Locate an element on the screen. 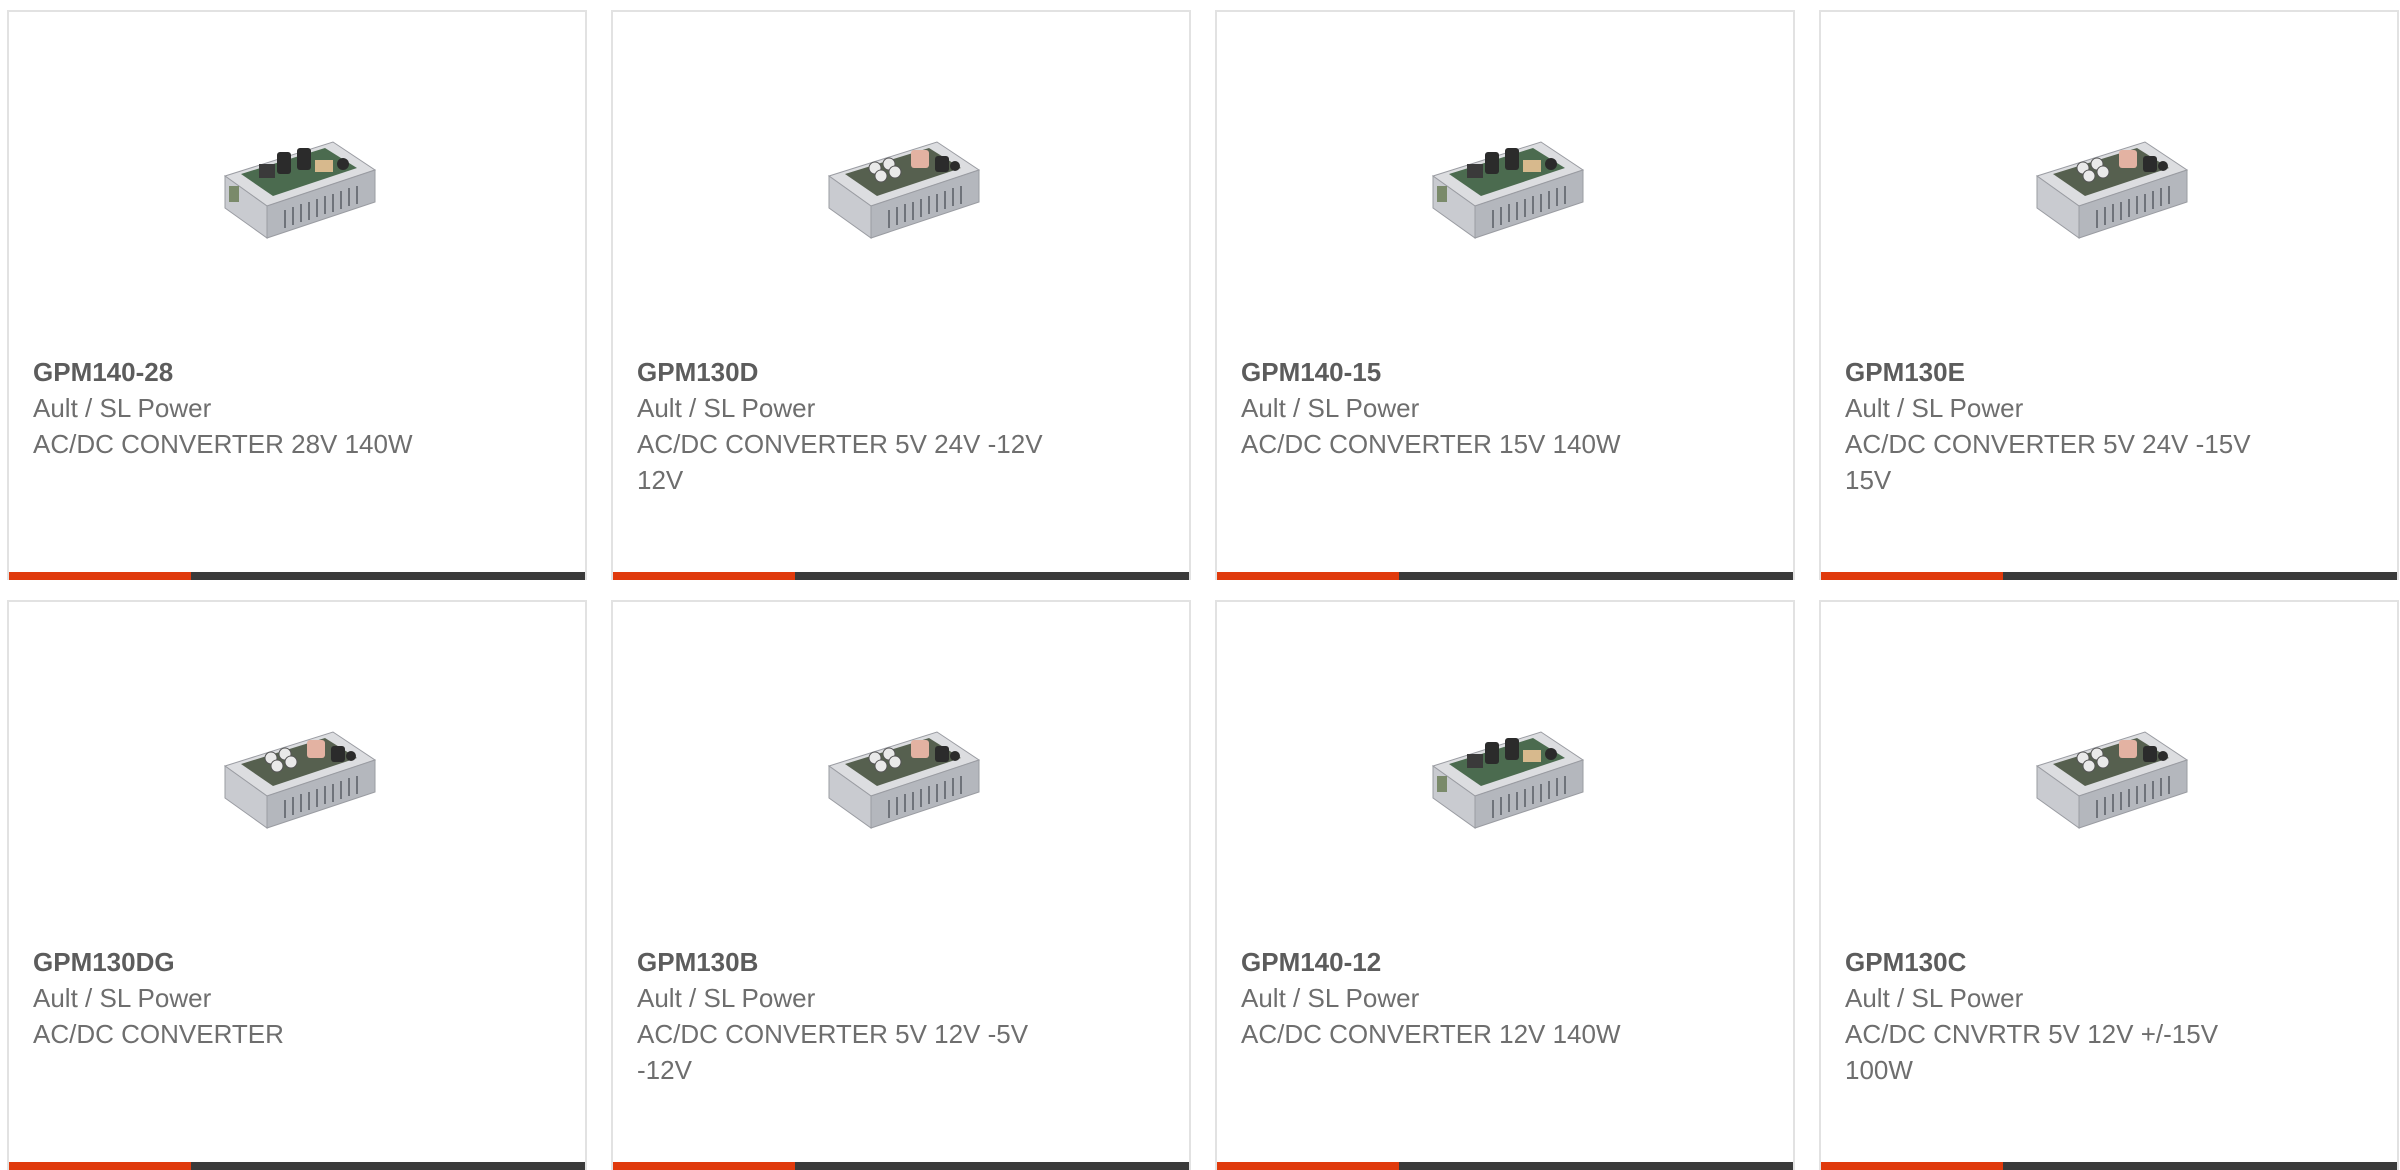  part-number-link: GPM130B is located at coordinates (697, 962).